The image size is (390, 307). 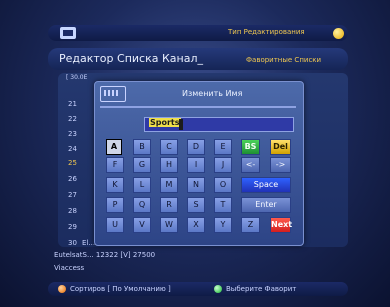 I want to click on key-h: H, so click(x=169, y=165).